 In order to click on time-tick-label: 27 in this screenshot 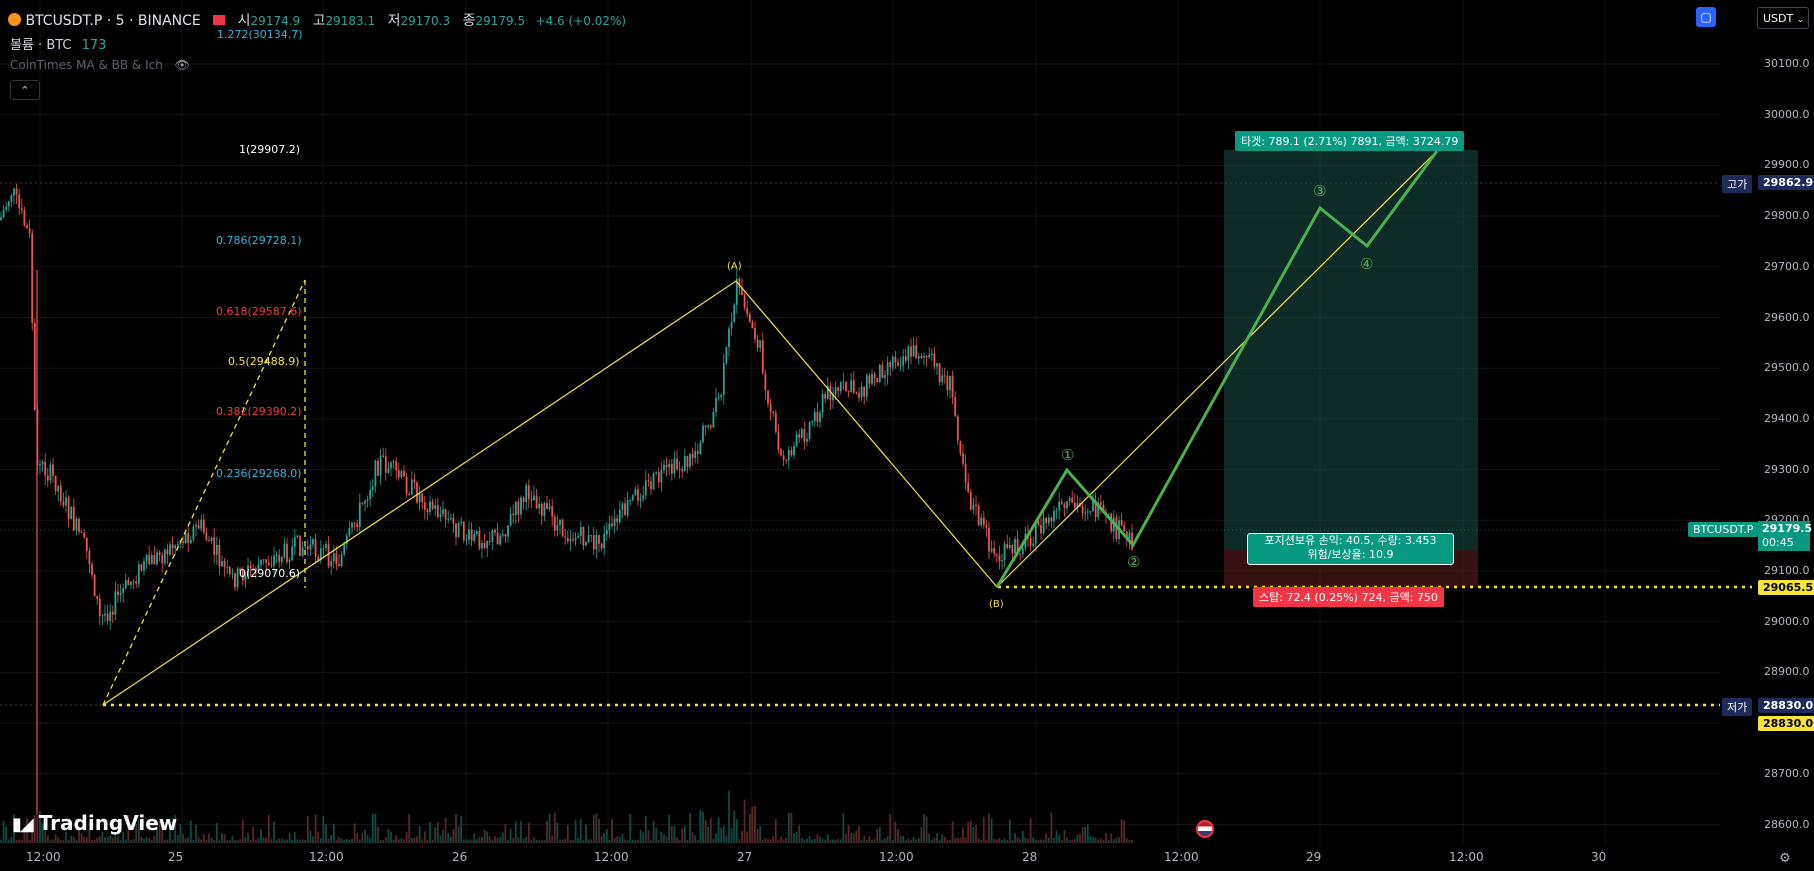, I will do `click(745, 857)`.